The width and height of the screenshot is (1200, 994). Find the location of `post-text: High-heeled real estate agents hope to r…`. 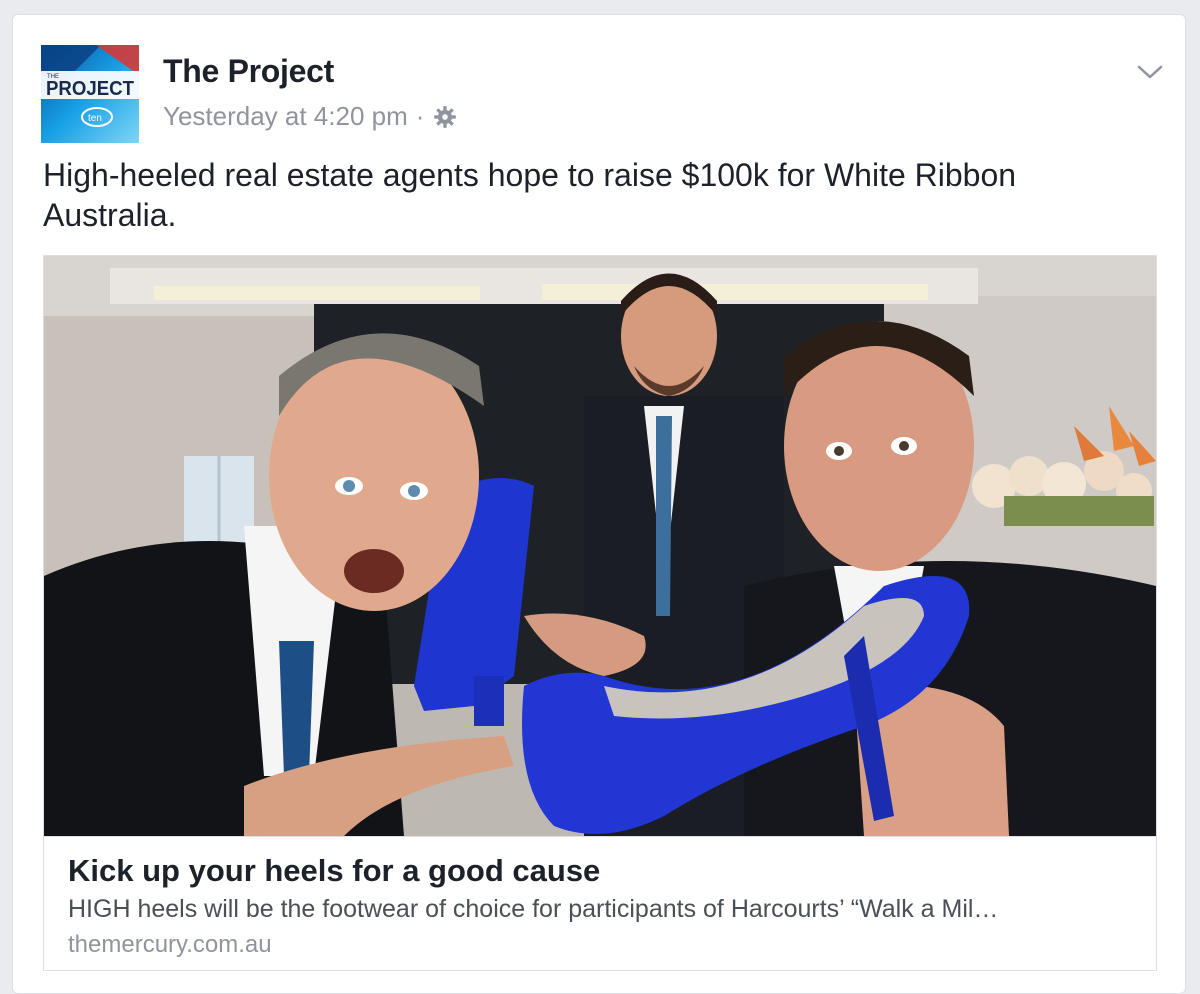

post-text: High-heeled real estate agents hope to r… is located at coordinates (530, 195).